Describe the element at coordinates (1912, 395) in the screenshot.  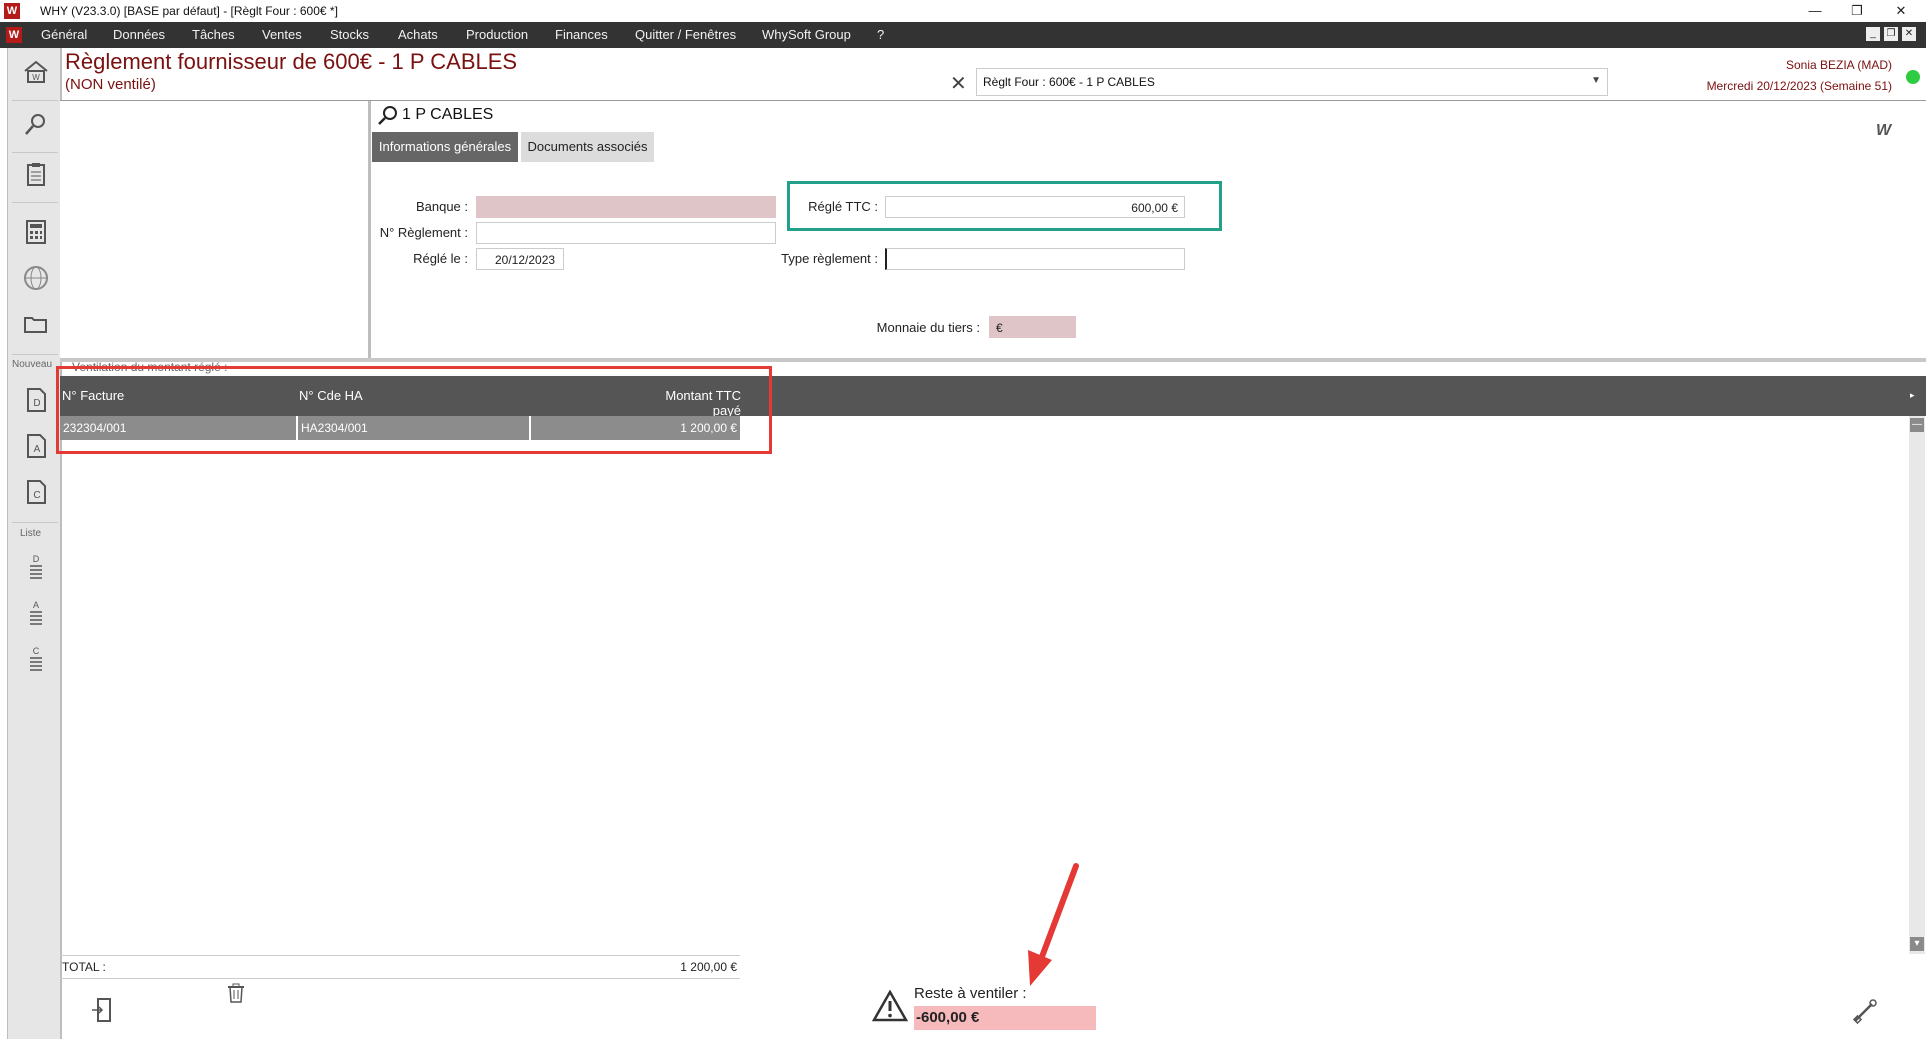
I see `grid-expand-icon: ▸` at that location.